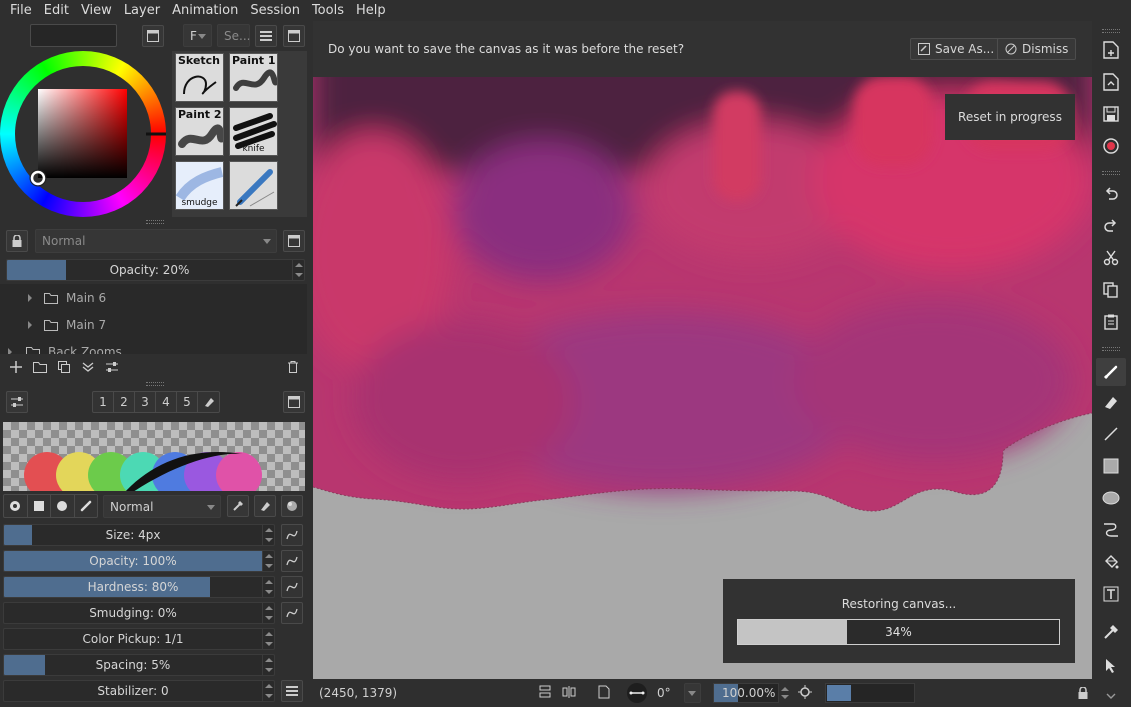  What do you see at coordinates (1111, 697) in the screenshot?
I see `toolbar-more-chevron` at bounding box center [1111, 697].